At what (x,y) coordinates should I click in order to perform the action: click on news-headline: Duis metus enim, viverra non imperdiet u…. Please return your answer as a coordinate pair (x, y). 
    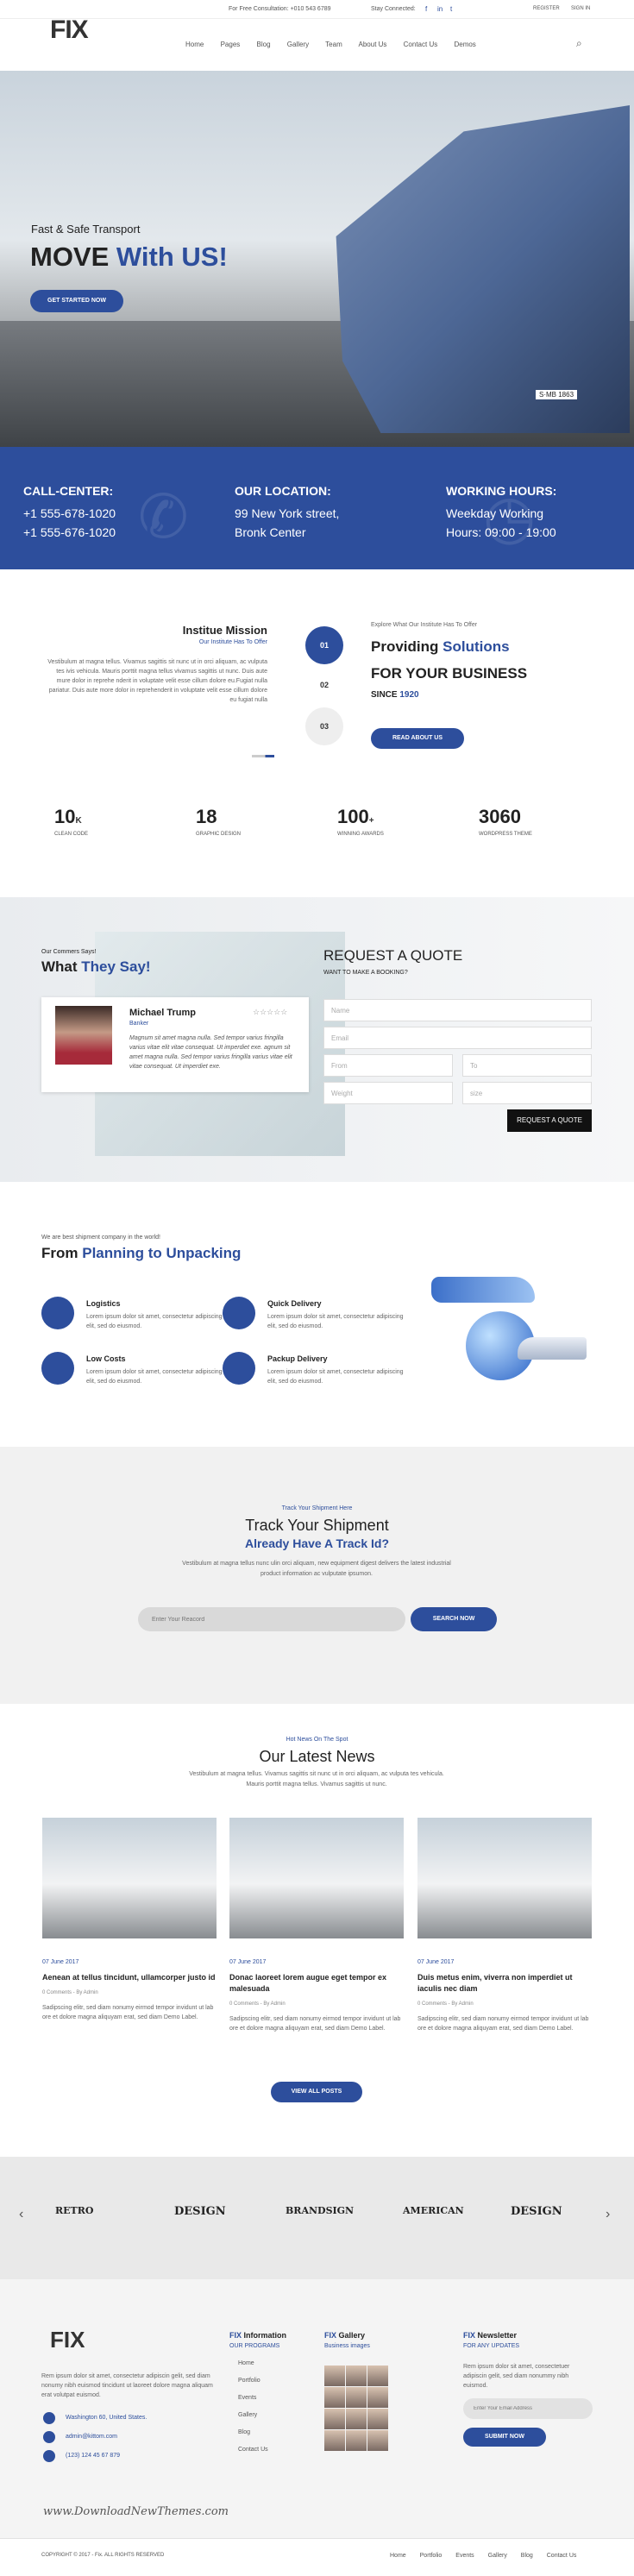
    Looking at the image, I should click on (504, 1983).